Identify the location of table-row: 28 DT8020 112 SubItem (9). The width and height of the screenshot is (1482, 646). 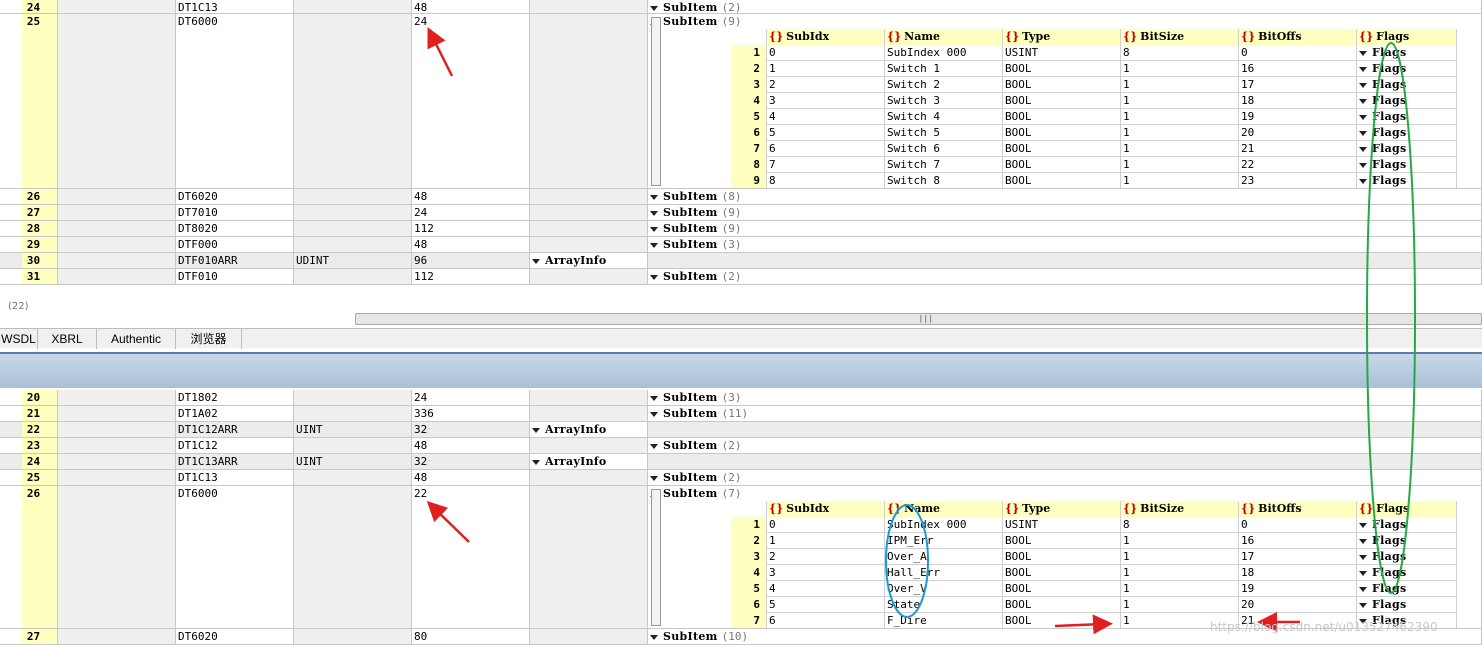
(741, 229).